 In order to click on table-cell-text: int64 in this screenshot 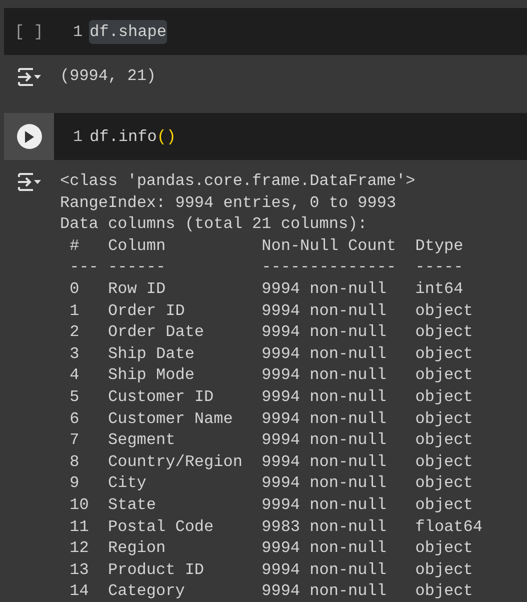, I will do `click(439, 289)`.